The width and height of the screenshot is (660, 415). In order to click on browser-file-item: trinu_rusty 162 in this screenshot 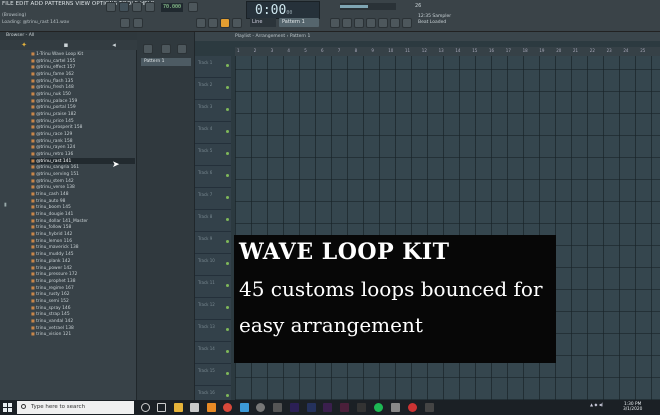, I will do `click(82, 294)`.